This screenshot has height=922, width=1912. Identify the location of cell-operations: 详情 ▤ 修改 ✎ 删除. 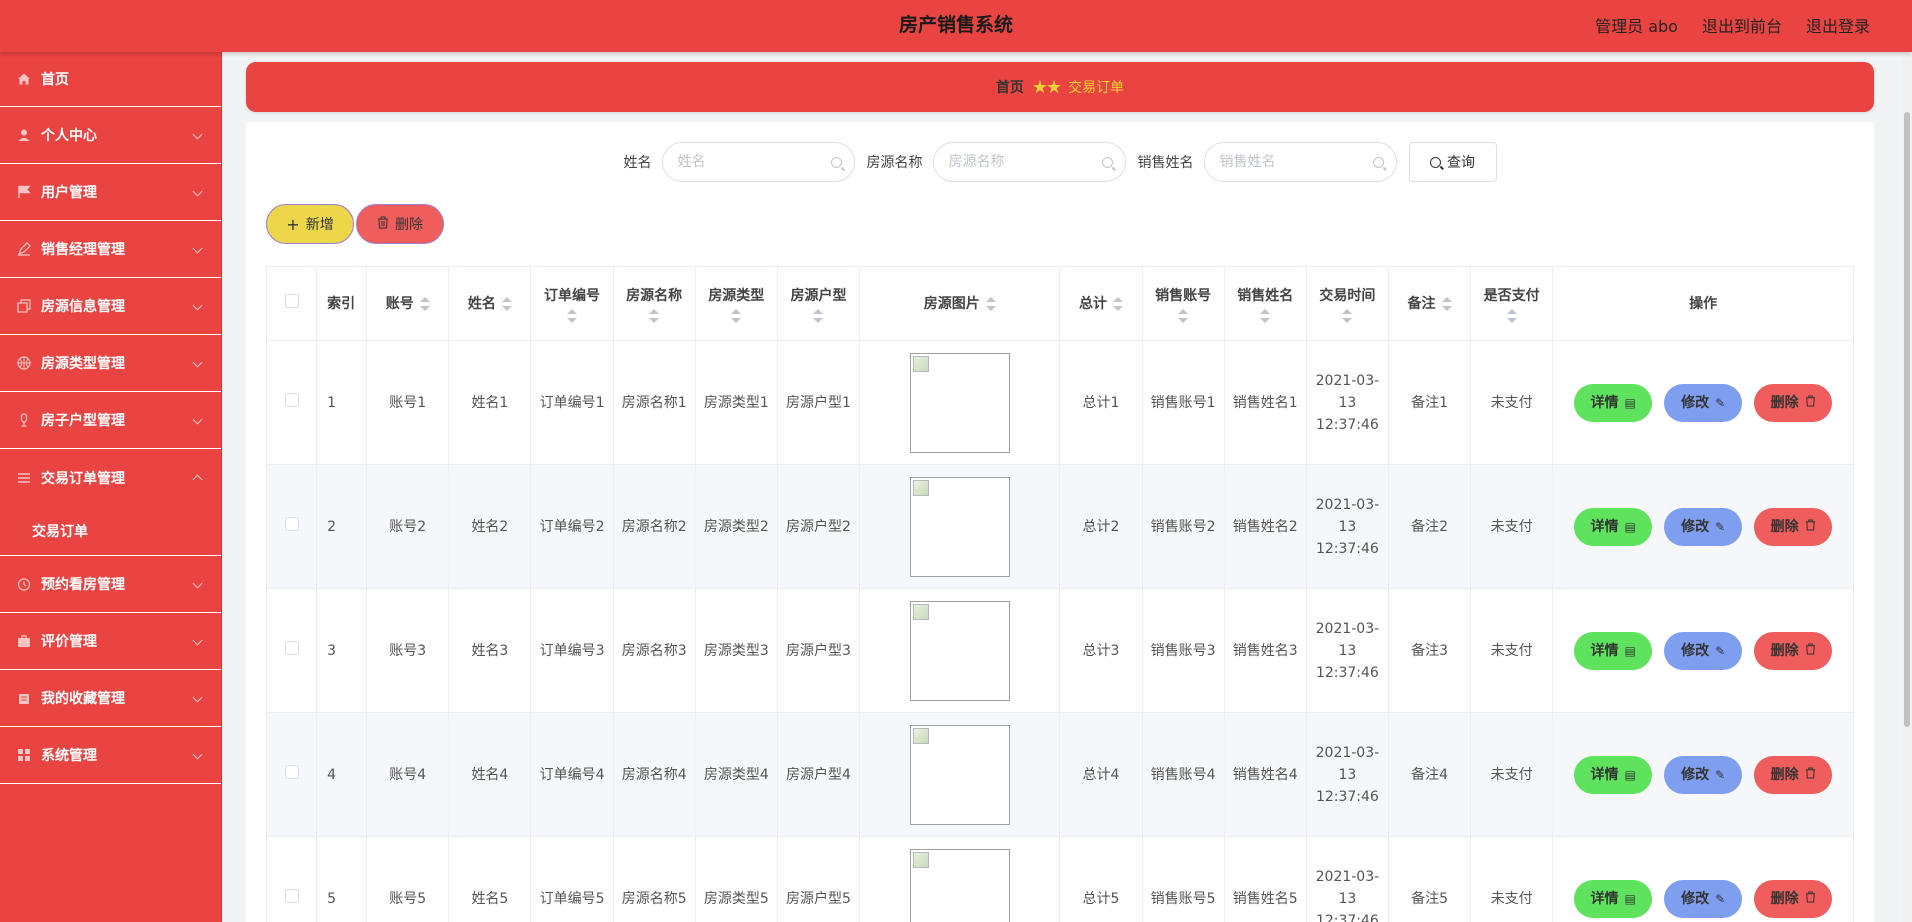
(1703, 526).